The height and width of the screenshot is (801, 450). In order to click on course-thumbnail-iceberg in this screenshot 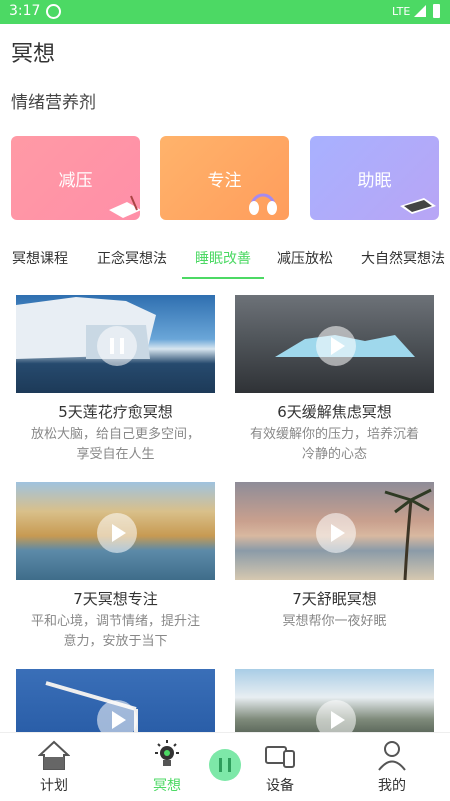, I will do `click(115, 344)`.